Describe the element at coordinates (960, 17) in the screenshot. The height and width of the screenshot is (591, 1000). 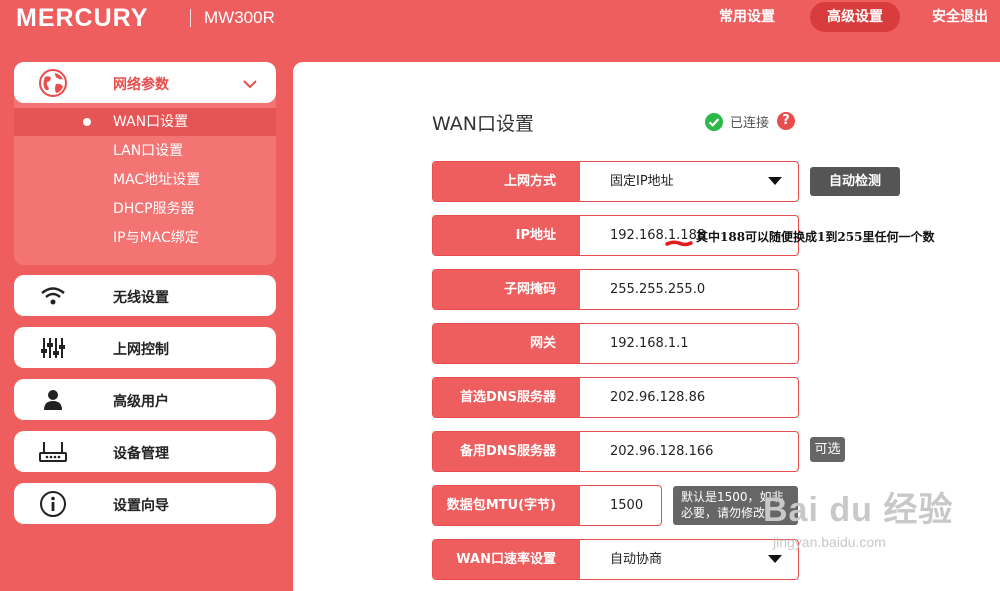
I see `nav-logout: 安全退出` at that location.